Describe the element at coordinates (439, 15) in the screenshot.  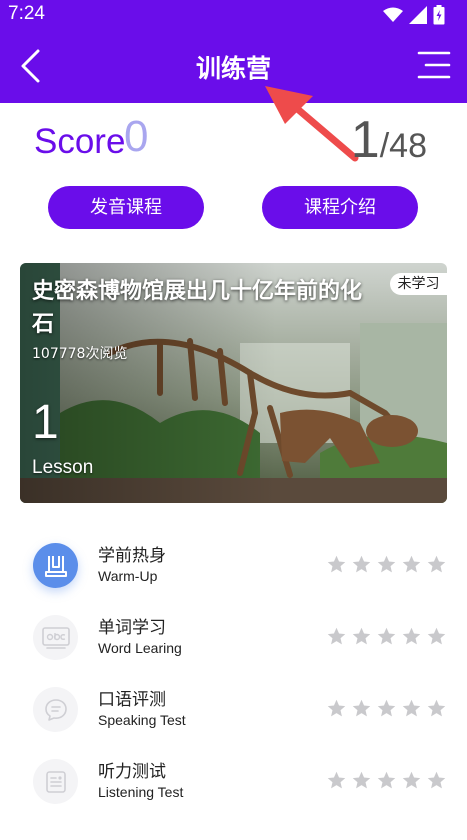
I see `battery-icon` at that location.